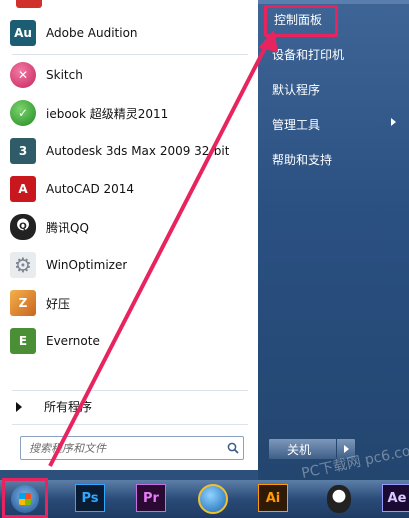 This screenshot has height=518, width=409. I want to click on search-box, so click(132, 448).